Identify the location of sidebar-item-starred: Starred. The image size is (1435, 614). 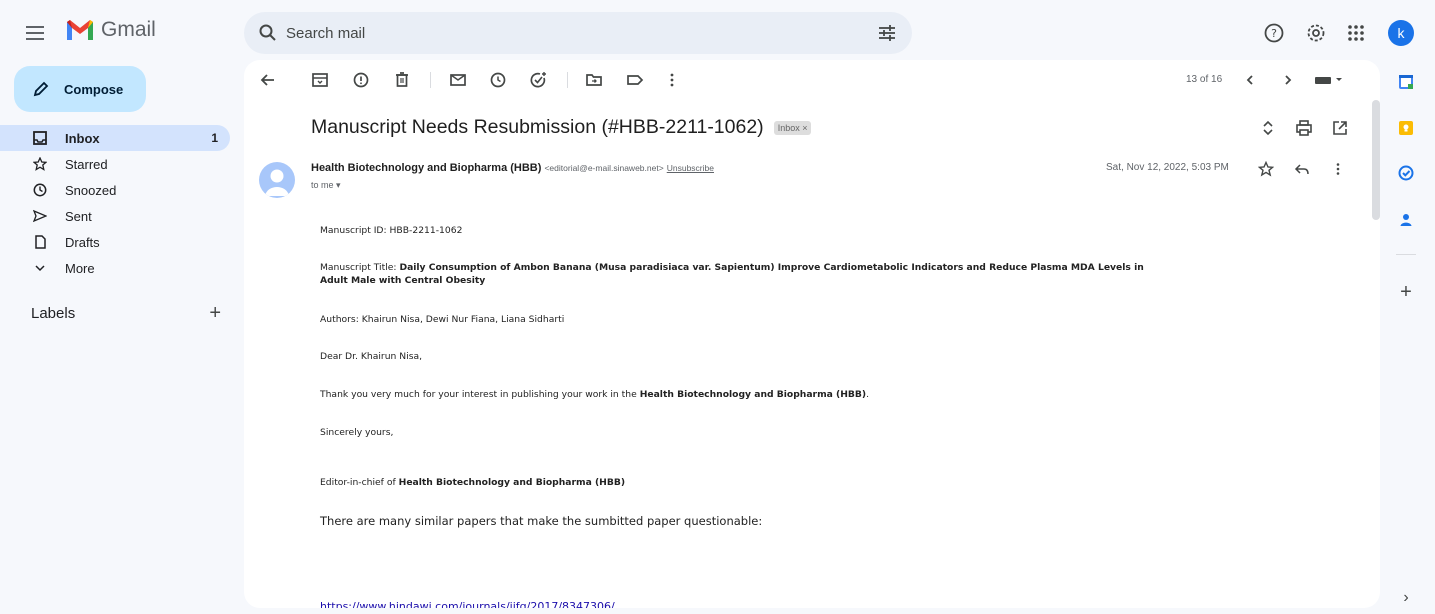
(115, 164).